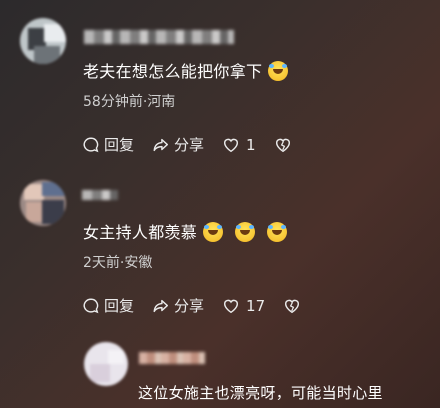 This screenshot has width=440, height=408. What do you see at coordinates (251, 144) in the screenshot?
I see `like-count: 1` at bounding box center [251, 144].